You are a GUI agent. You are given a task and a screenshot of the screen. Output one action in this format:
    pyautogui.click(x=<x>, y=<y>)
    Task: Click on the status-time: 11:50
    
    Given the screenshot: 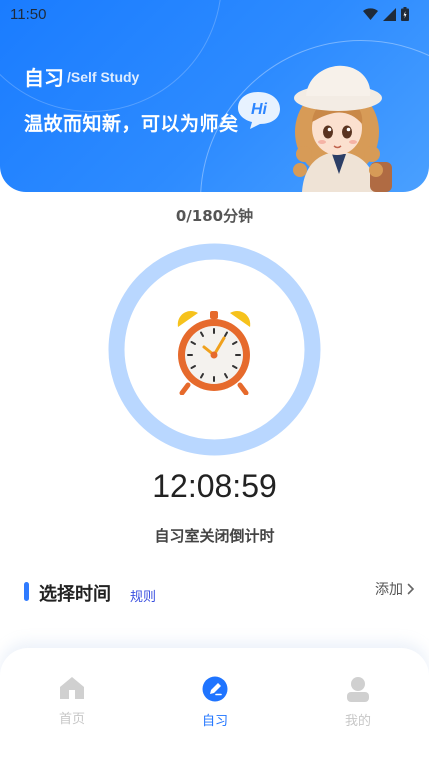 What is the action you would take?
    pyautogui.click(x=28, y=14)
    